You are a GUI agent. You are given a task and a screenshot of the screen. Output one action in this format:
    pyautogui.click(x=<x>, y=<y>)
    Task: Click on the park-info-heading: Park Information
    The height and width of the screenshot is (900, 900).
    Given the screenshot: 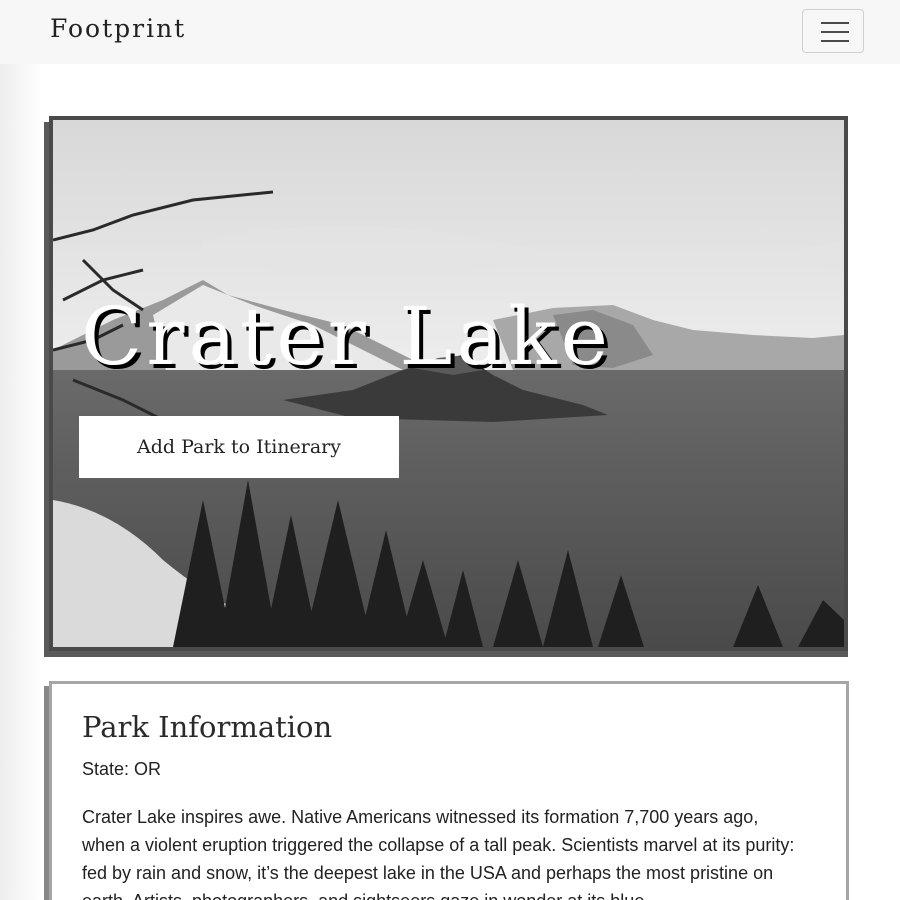 What is the action you would take?
    pyautogui.click(x=207, y=727)
    